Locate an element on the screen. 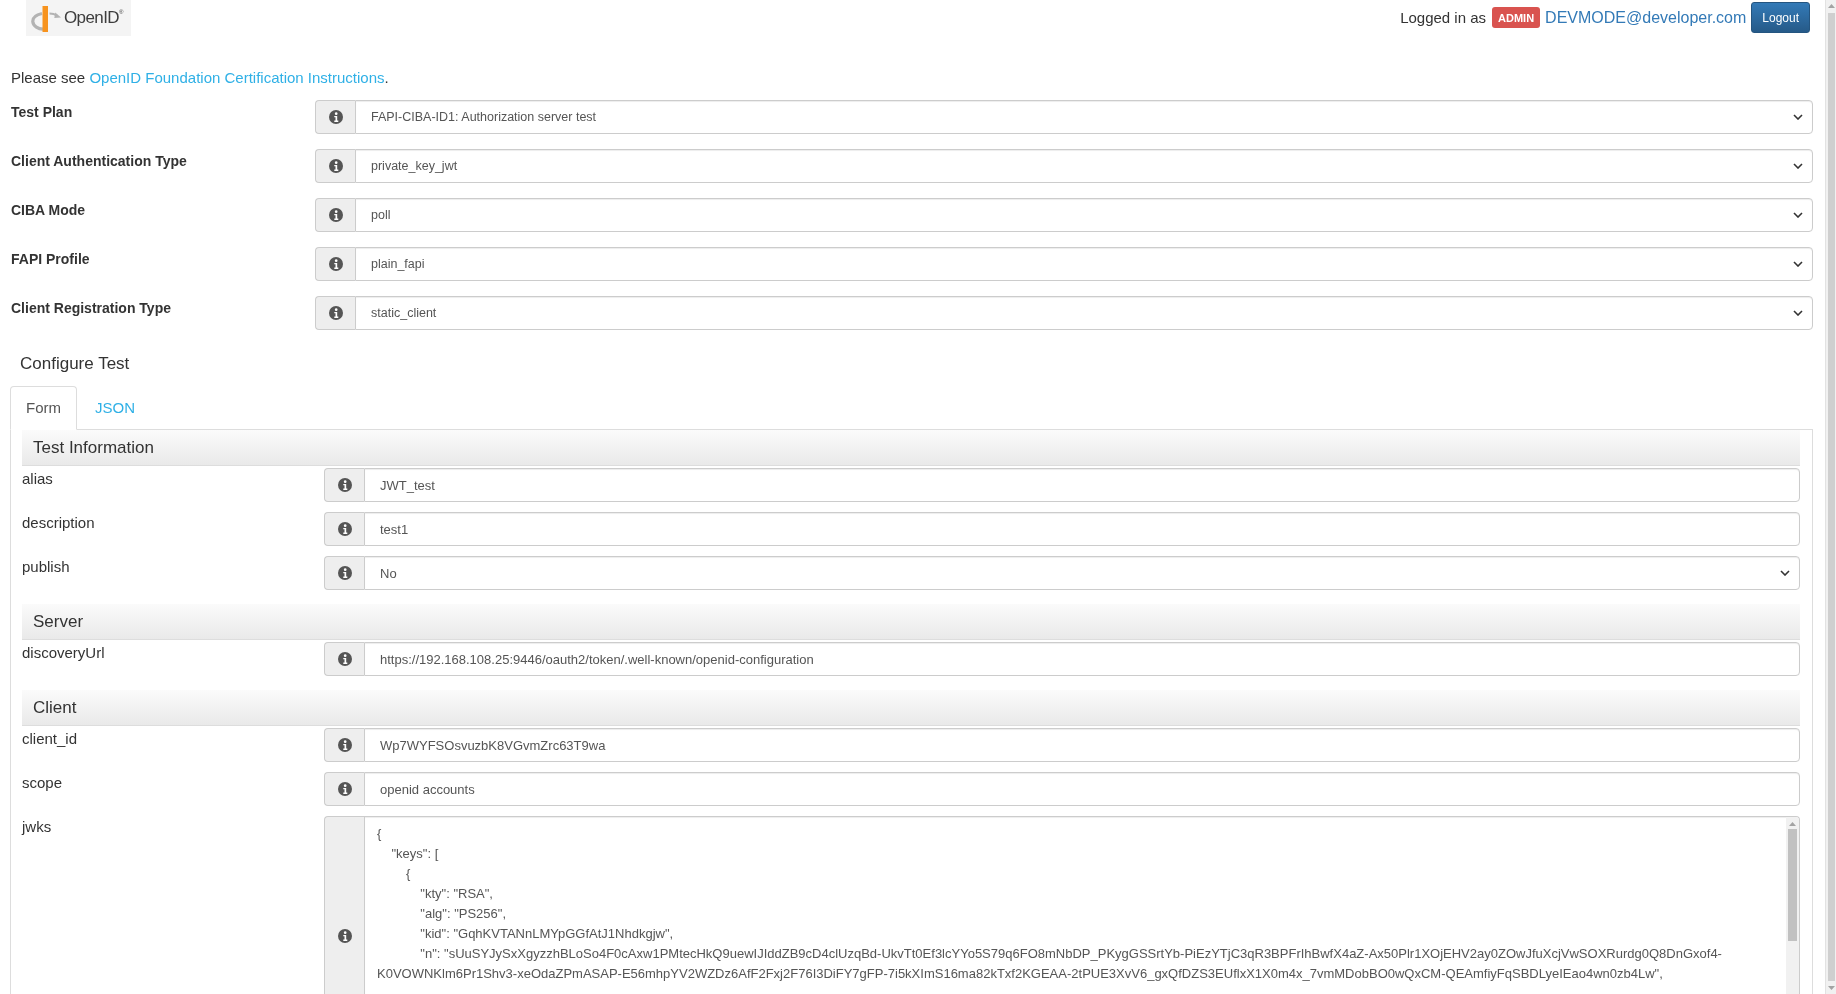  field-label: description is located at coordinates (59, 523).